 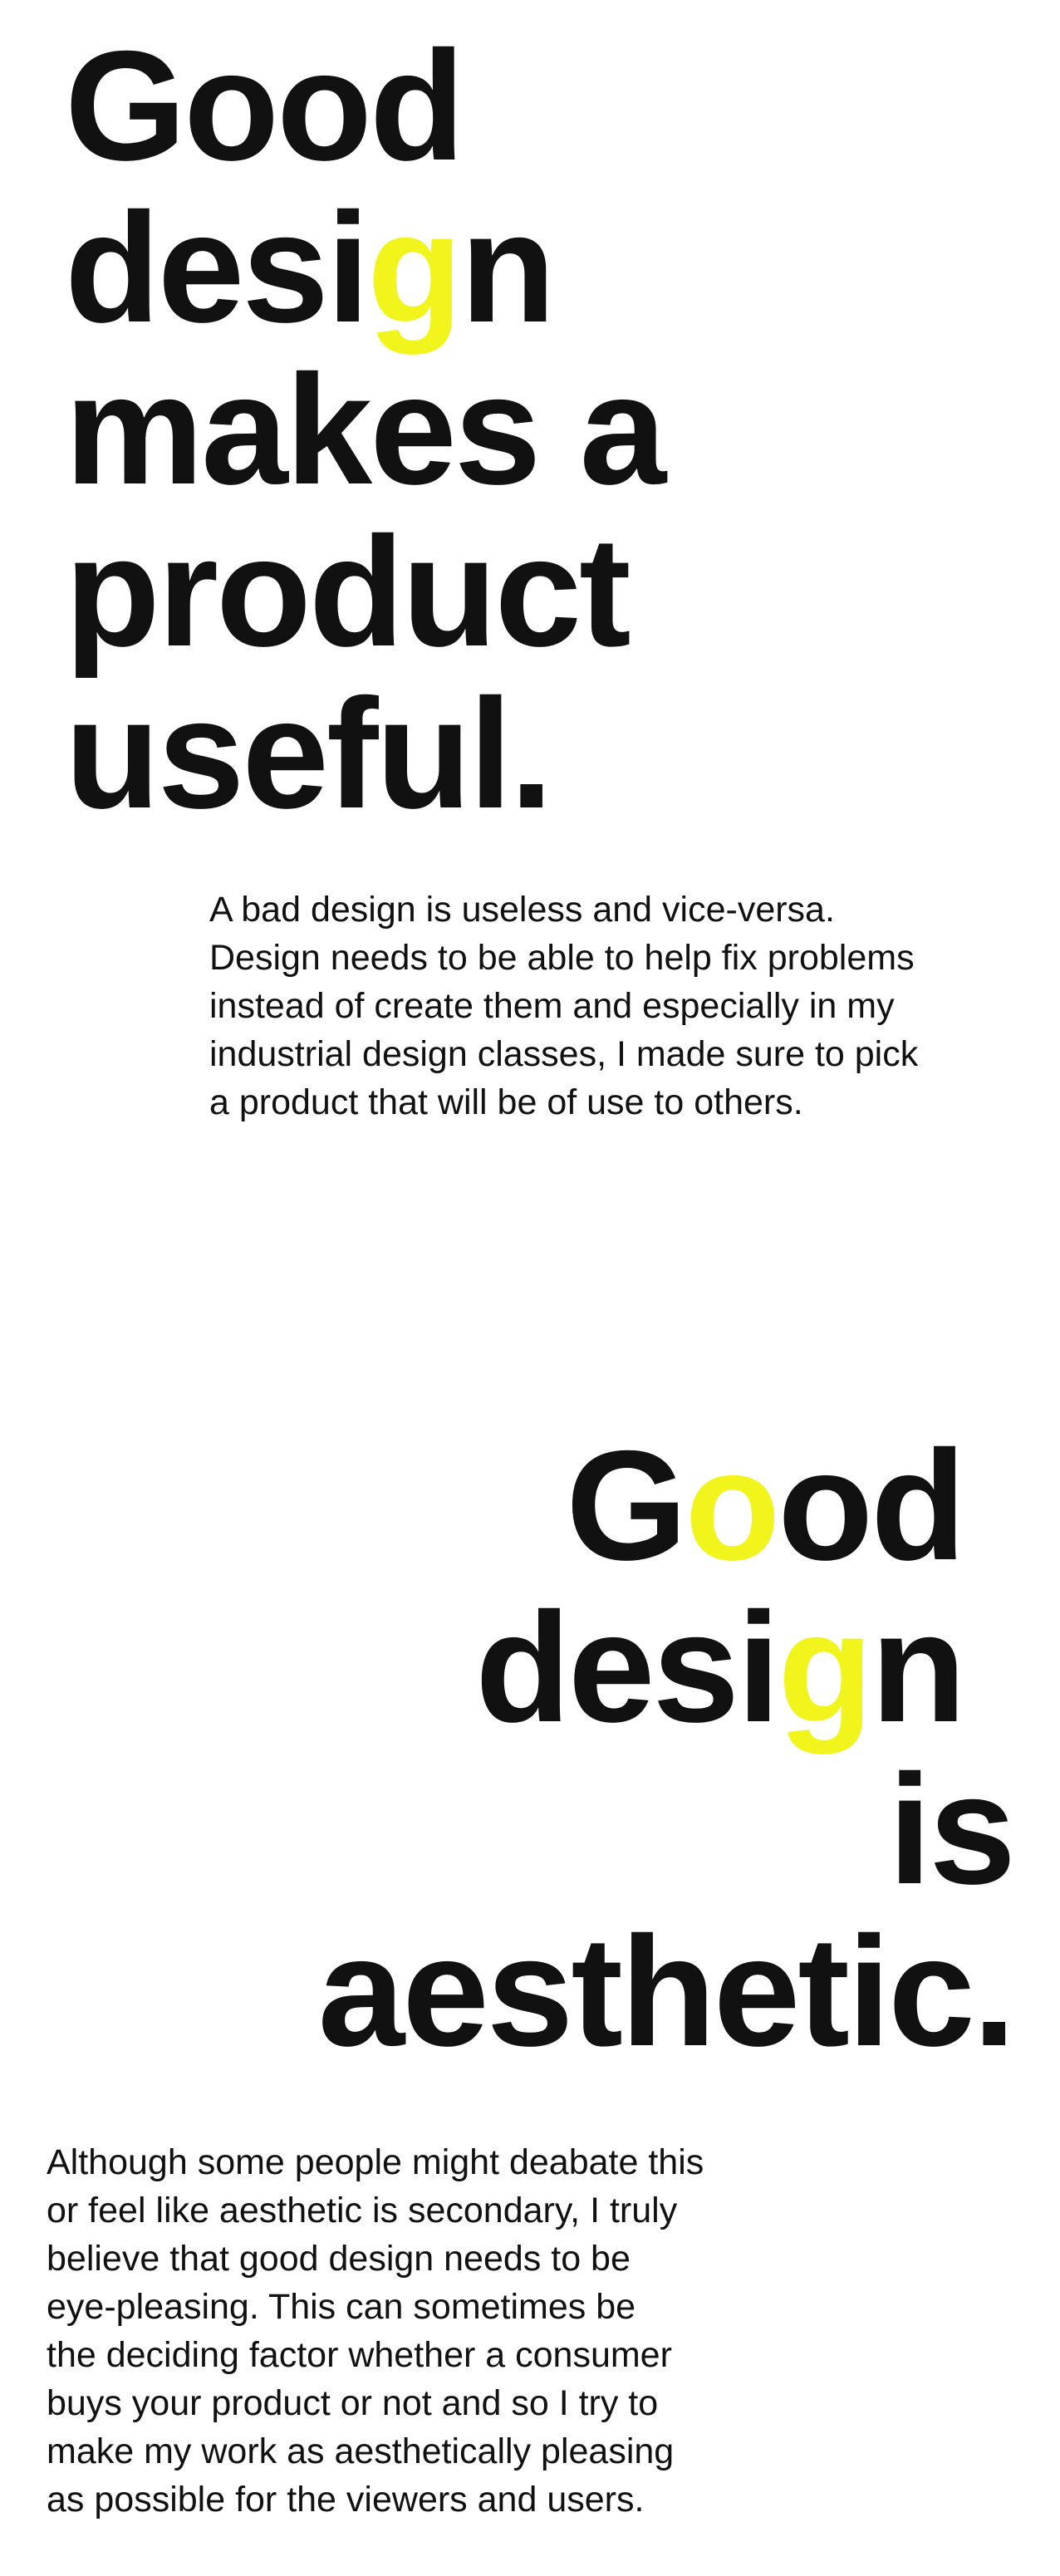 I want to click on headline-line: makes a, so click(x=365, y=429).